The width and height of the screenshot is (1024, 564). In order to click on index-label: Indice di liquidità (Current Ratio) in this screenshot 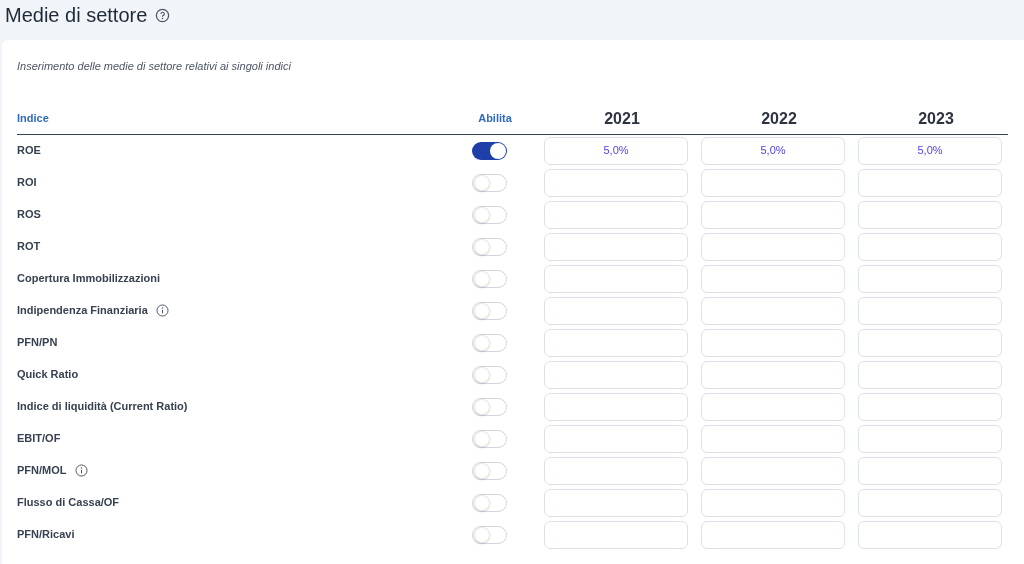, I will do `click(102, 407)`.